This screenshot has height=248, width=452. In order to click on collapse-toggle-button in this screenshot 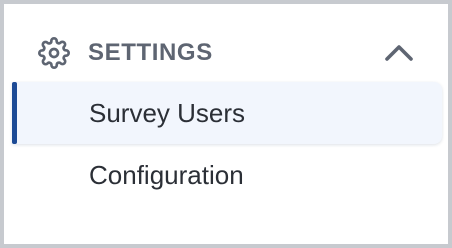, I will do `click(399, 53)`.